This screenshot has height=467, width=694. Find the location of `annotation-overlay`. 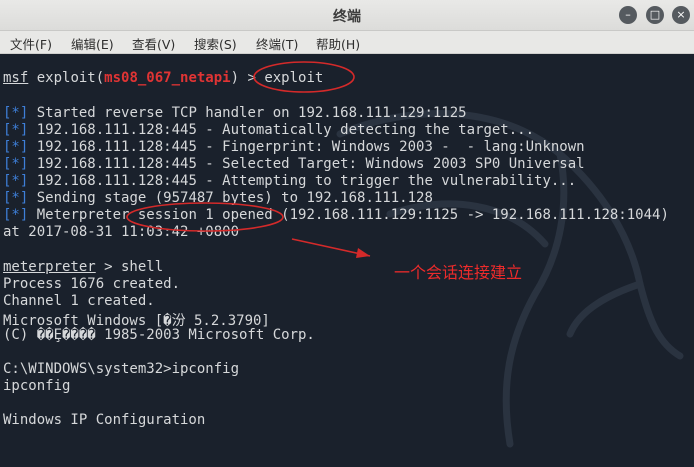

annotation-overlay is located at coordinates (248, 159).